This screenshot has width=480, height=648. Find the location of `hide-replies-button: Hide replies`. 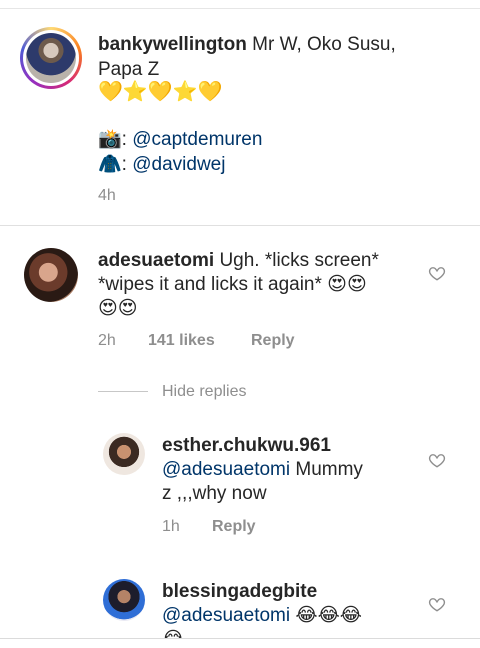

hide-replies-button: Hide replies is located at coordinates (204, 392).